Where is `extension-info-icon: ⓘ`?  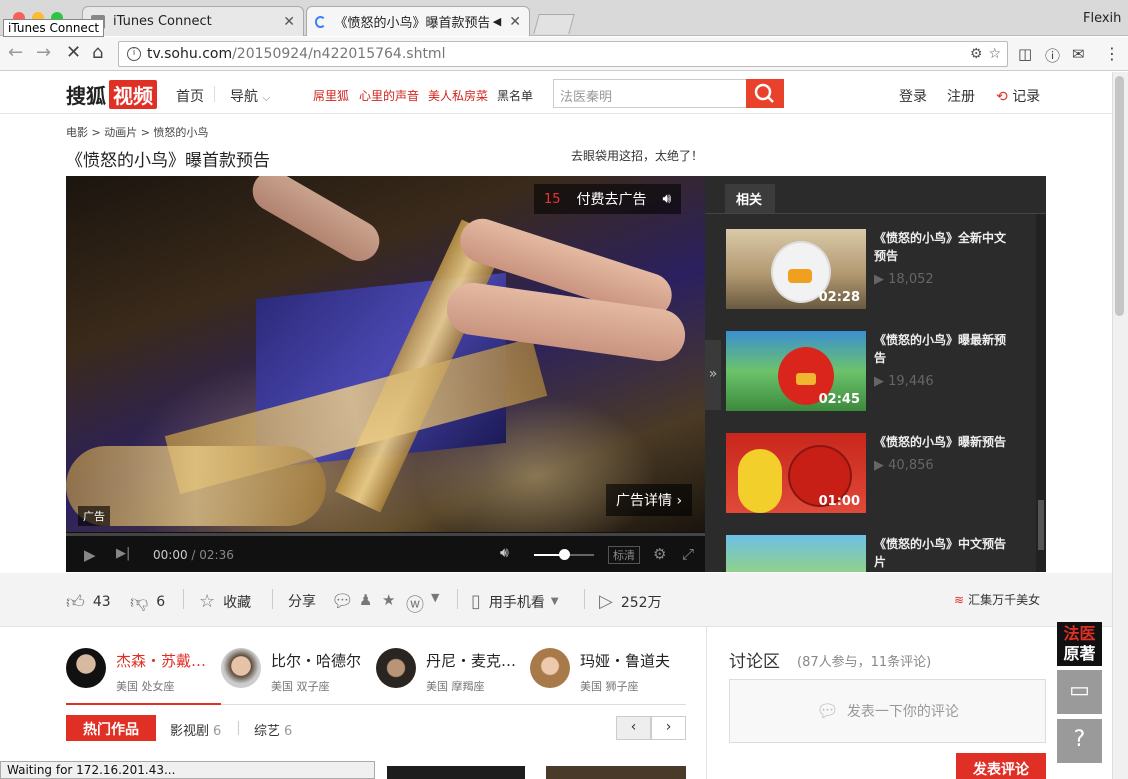 extension-info-icon: ⓘ is located at coordinates (1052, 55).